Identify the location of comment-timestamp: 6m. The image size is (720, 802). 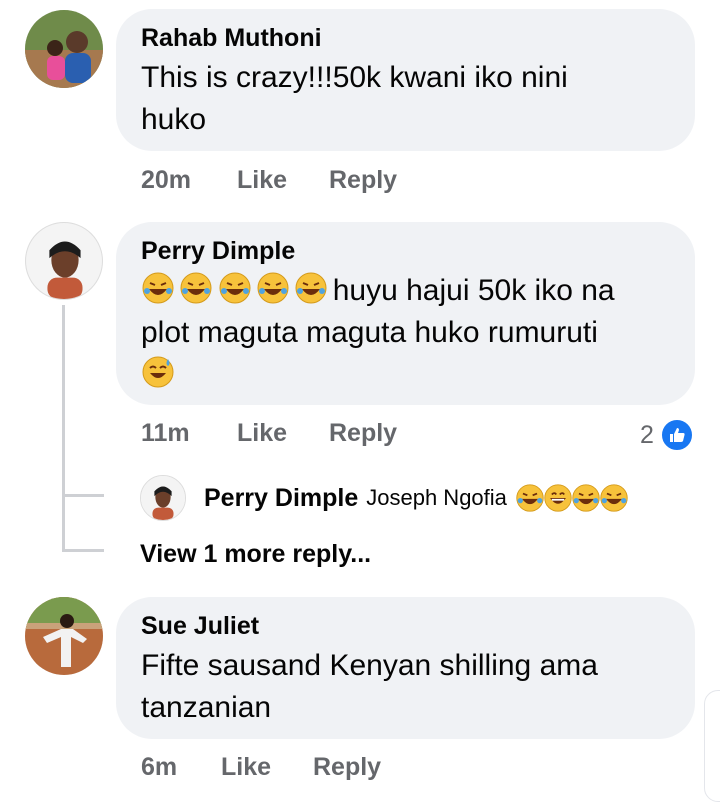
(159, 767).